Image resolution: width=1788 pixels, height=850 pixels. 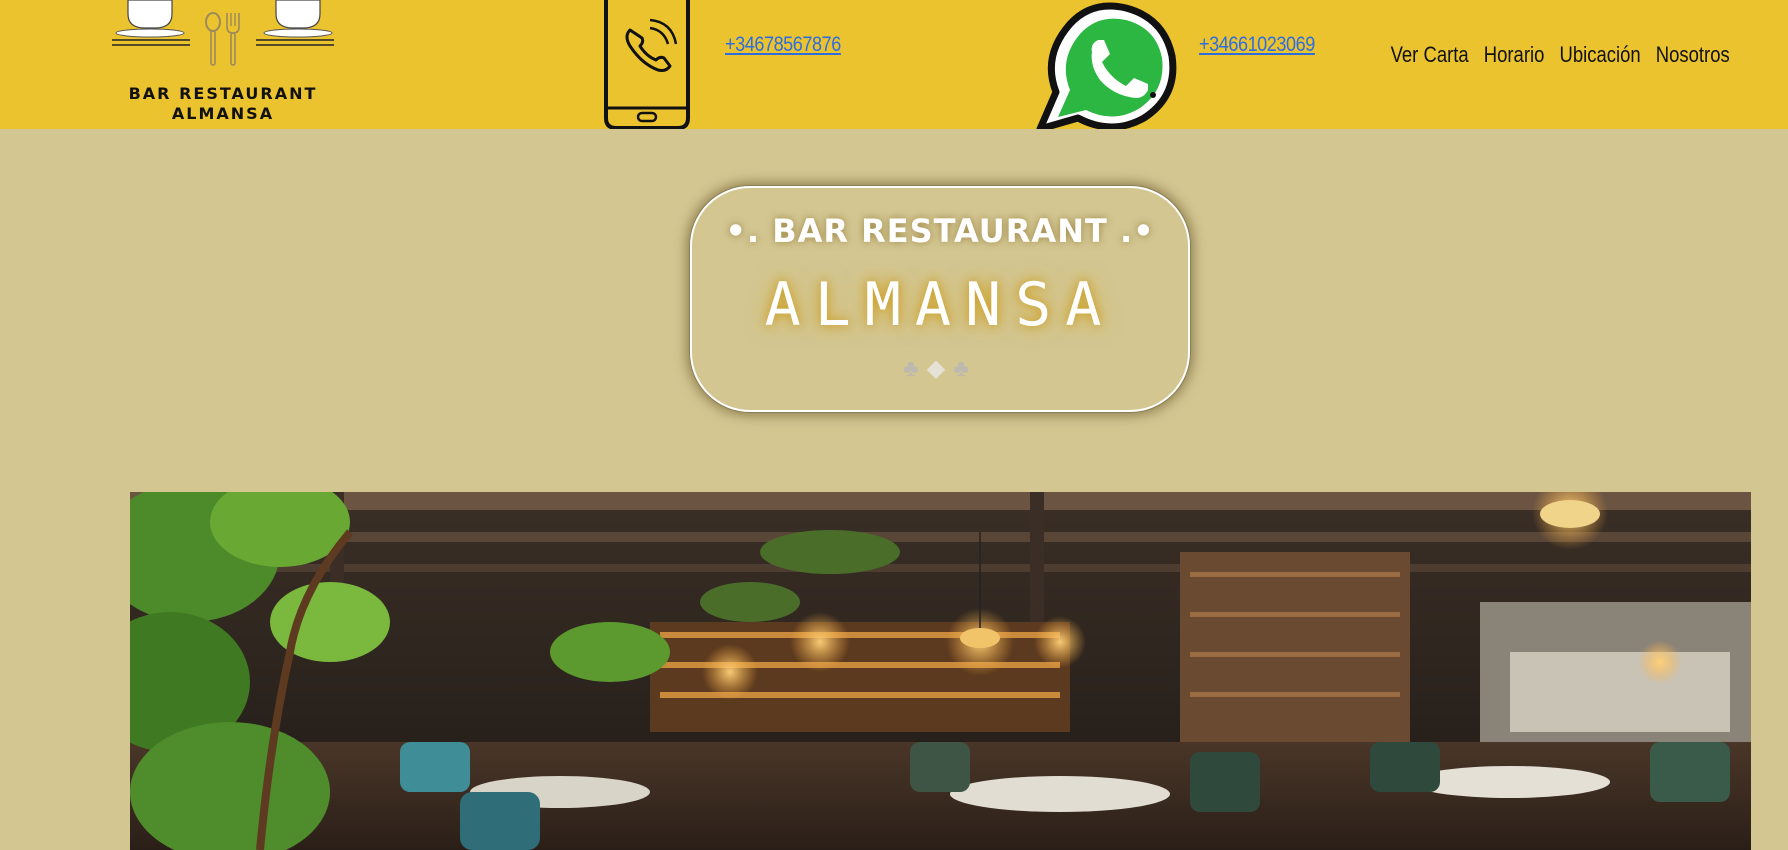 I want to click on coffee-cups-cutlery-logo-icon, so click(x=223, y=33).